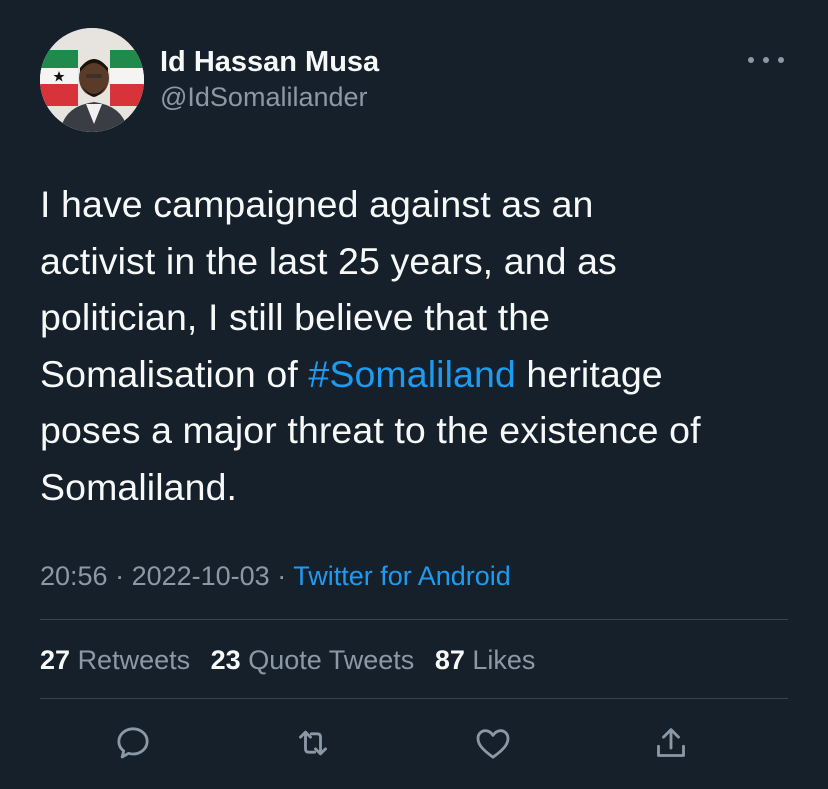  Describe the element at coordinates (134, 660) in the screenshot. I see `retweets-label: Retweets` at that location.